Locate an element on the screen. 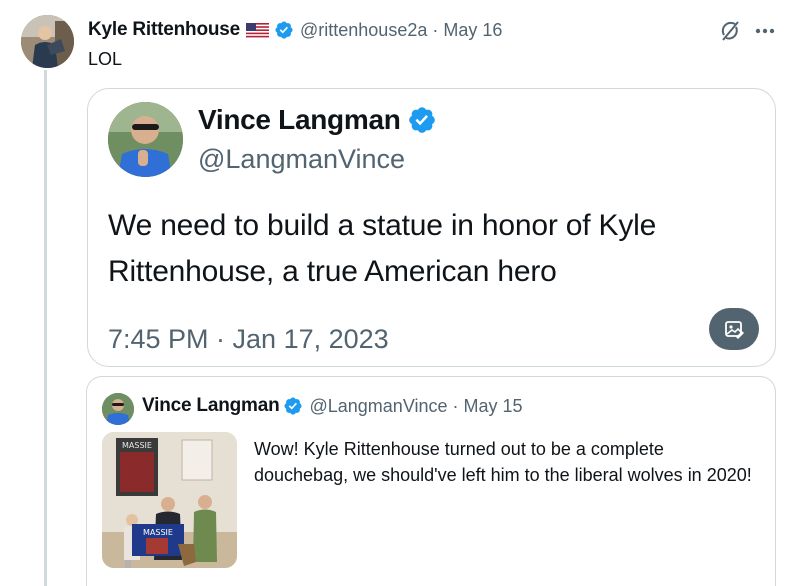 The width and height of the screenshot is (800, 586). image-description-icon is located at coordinates (734, 329).